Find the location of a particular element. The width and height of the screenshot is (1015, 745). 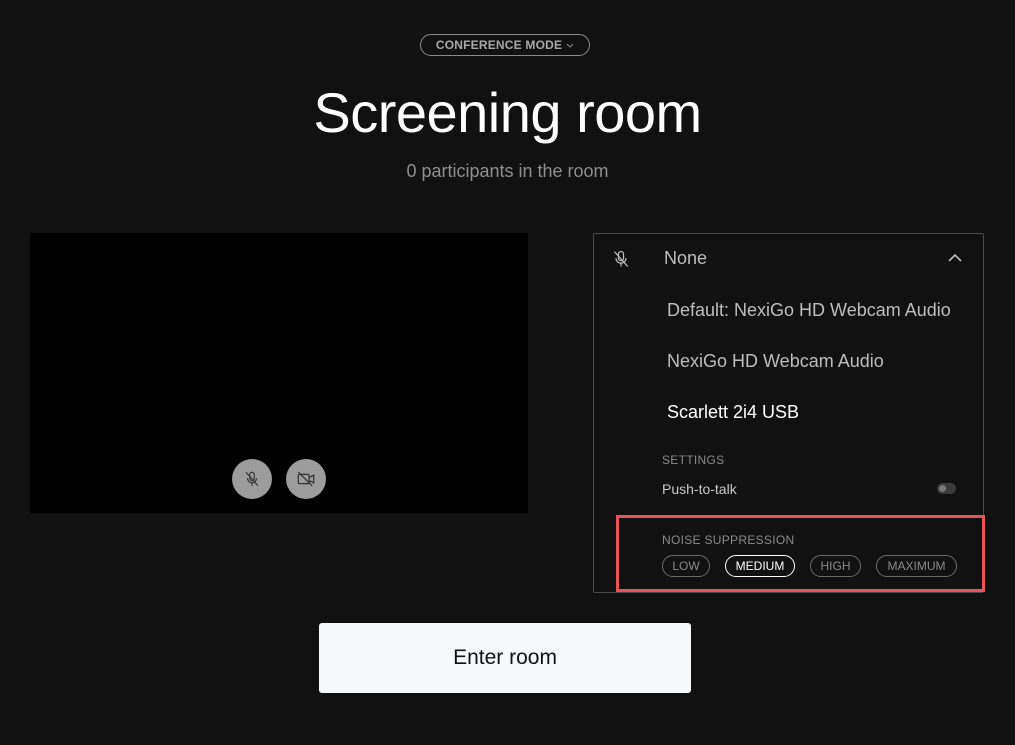

noise-level-medium: MEDIUM is located at coordinates (760, 566).